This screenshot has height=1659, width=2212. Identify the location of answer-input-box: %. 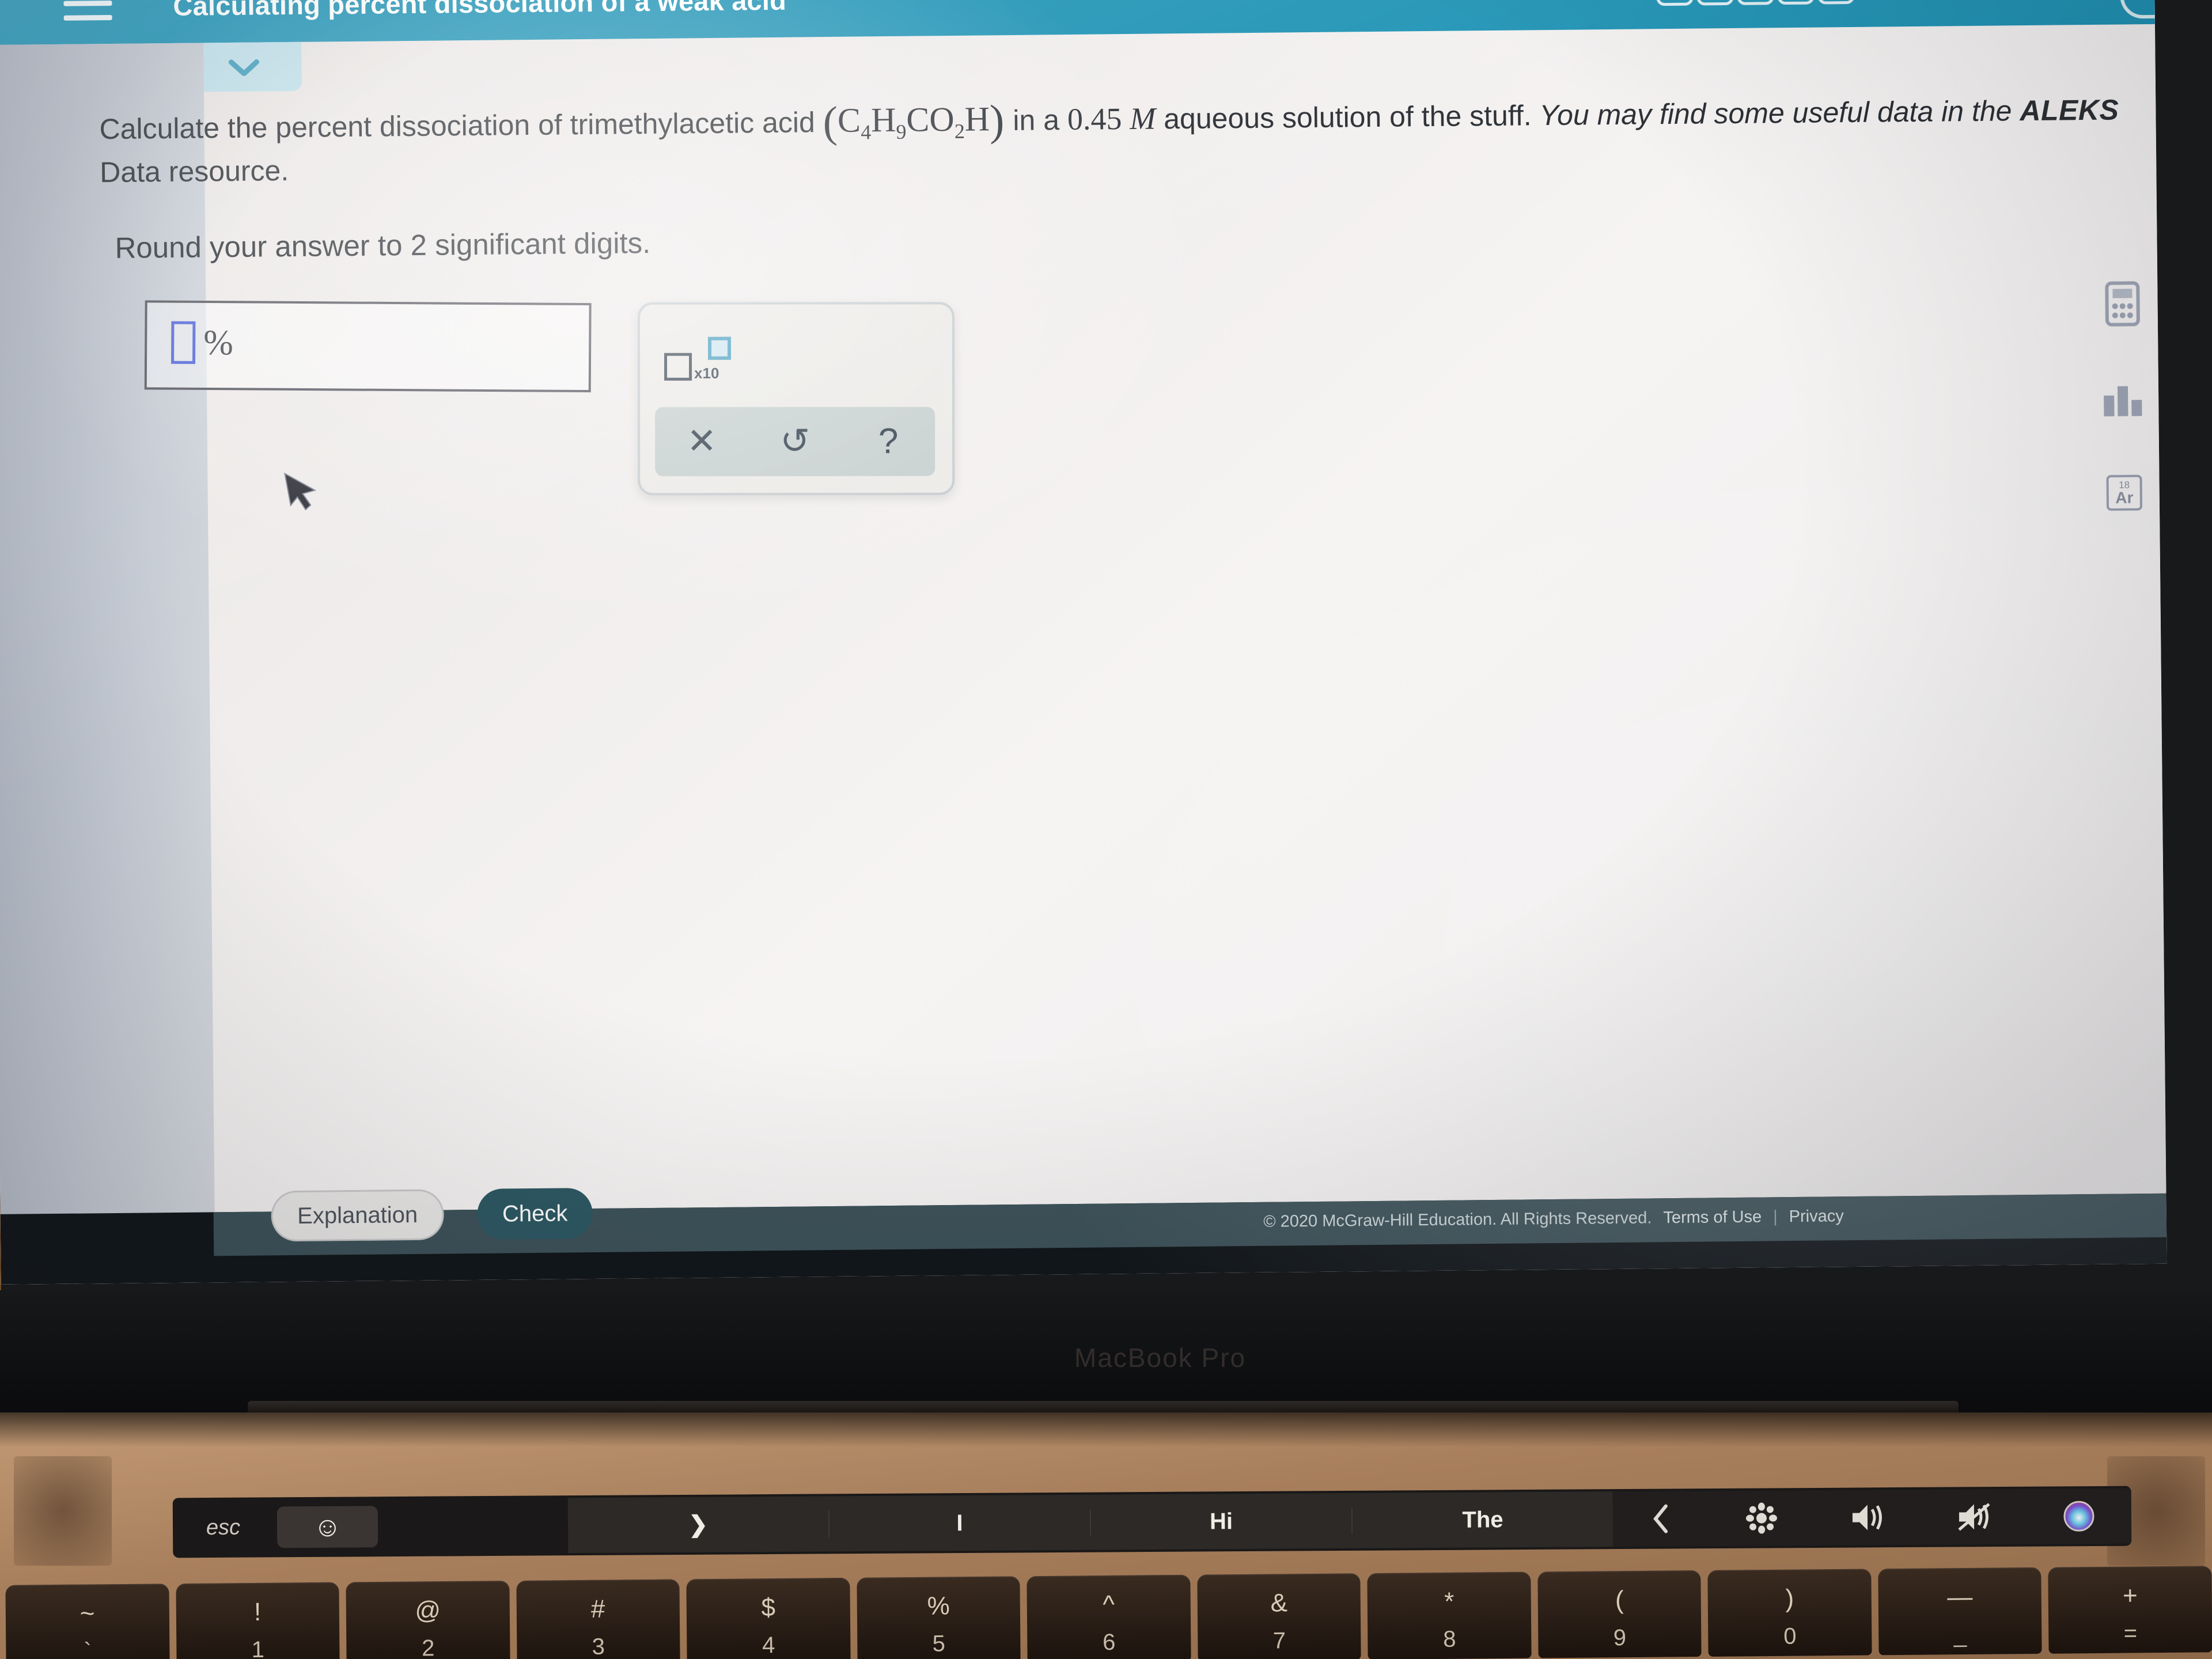
(368, 346).